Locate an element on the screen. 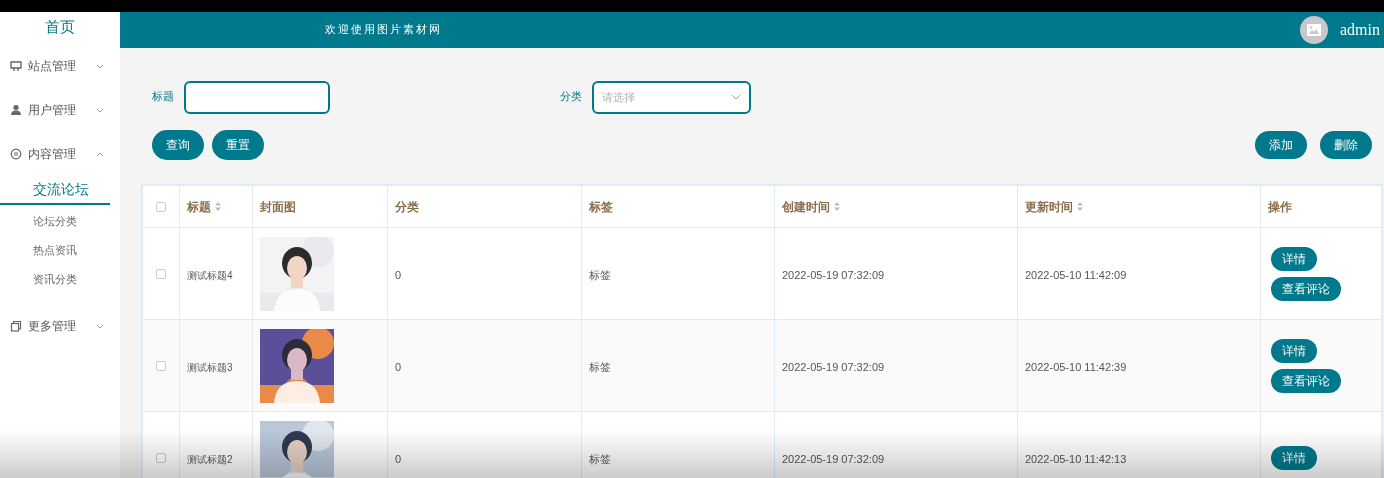  copy-icon is located at coordinates (16, 326).